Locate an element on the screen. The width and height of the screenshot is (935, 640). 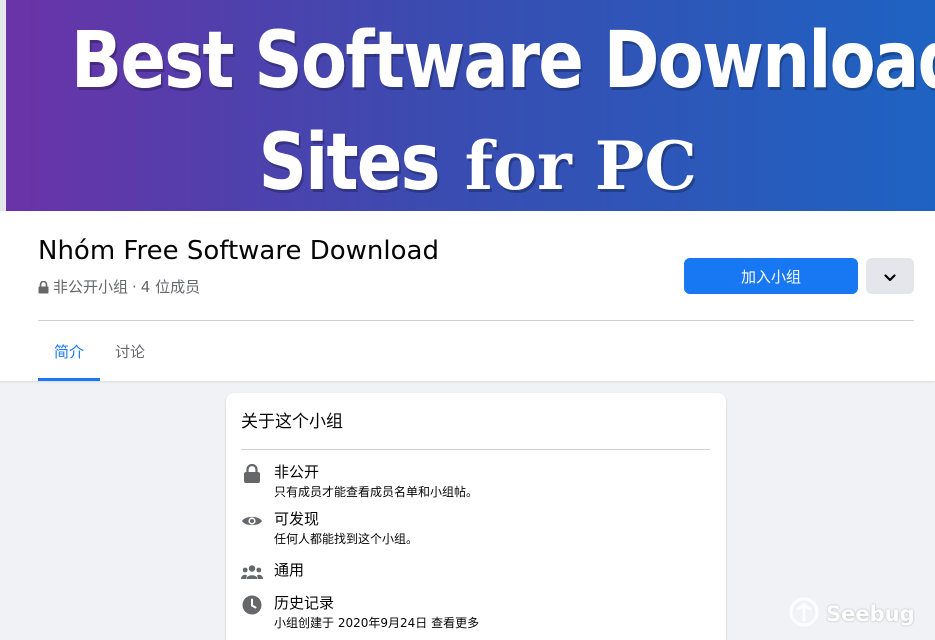
people-icon is located at coordinates (252, 572).